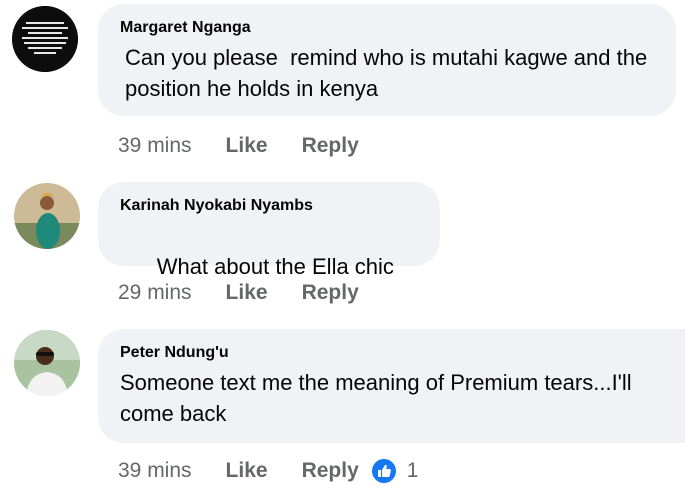  What do you see at coordinates (387, 28) in the screenshot?
I see `comment-author: Margaret Nganga` at bounding box center [387, 28].